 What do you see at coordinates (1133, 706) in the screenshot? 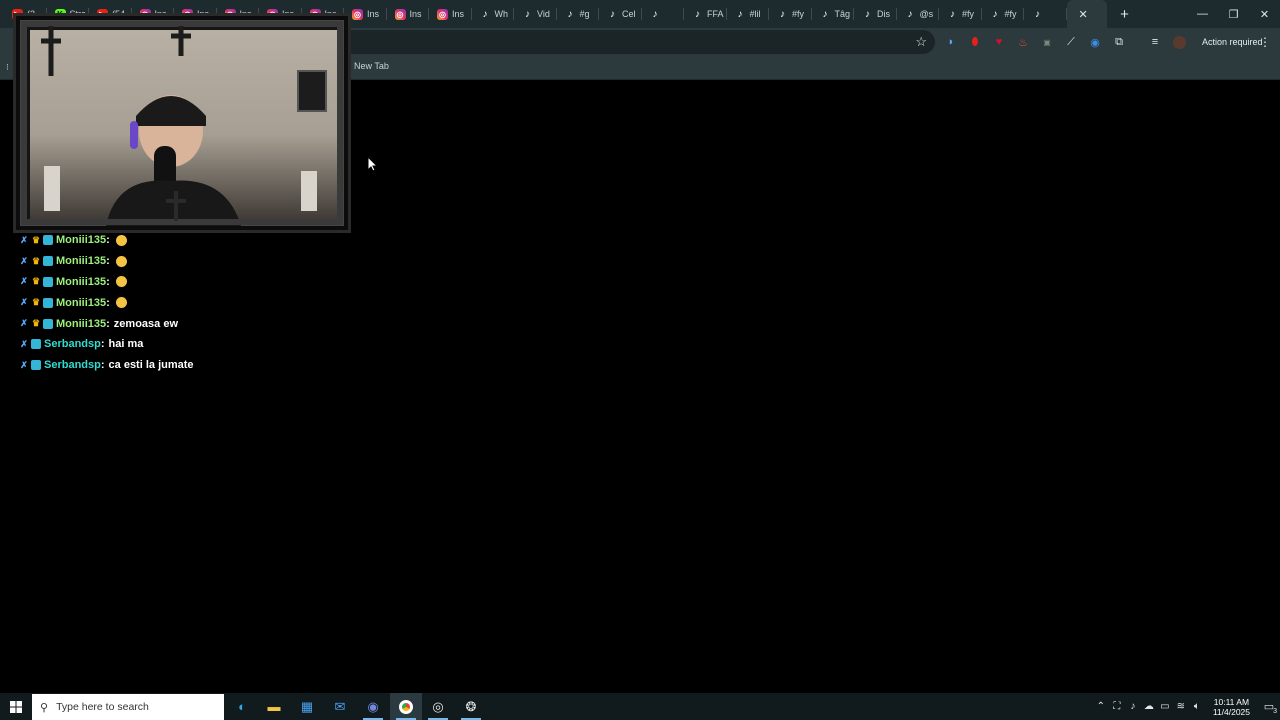
I see `microphone-icon: ♪` at bounding box center [1133, 706].